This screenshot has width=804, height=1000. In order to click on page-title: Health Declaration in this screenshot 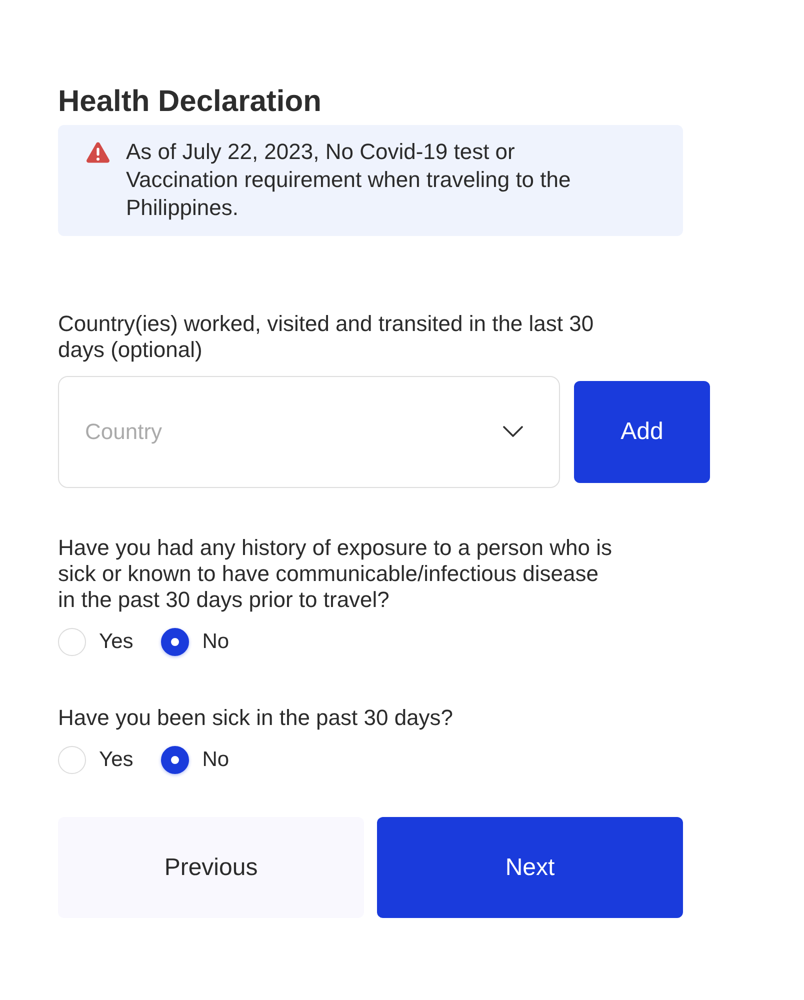, I will do `click(190, 102)`.